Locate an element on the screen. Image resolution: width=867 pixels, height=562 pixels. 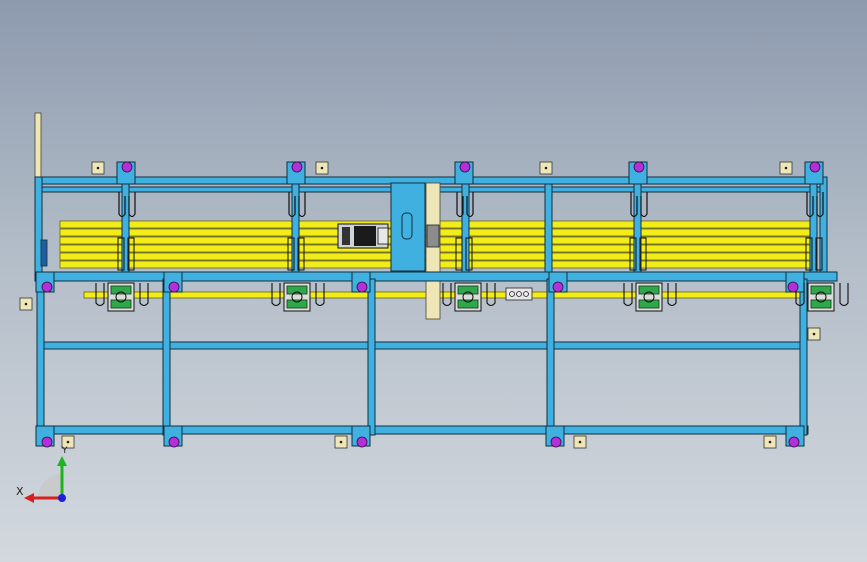
roller-clip is located at coordinates (844, 295).